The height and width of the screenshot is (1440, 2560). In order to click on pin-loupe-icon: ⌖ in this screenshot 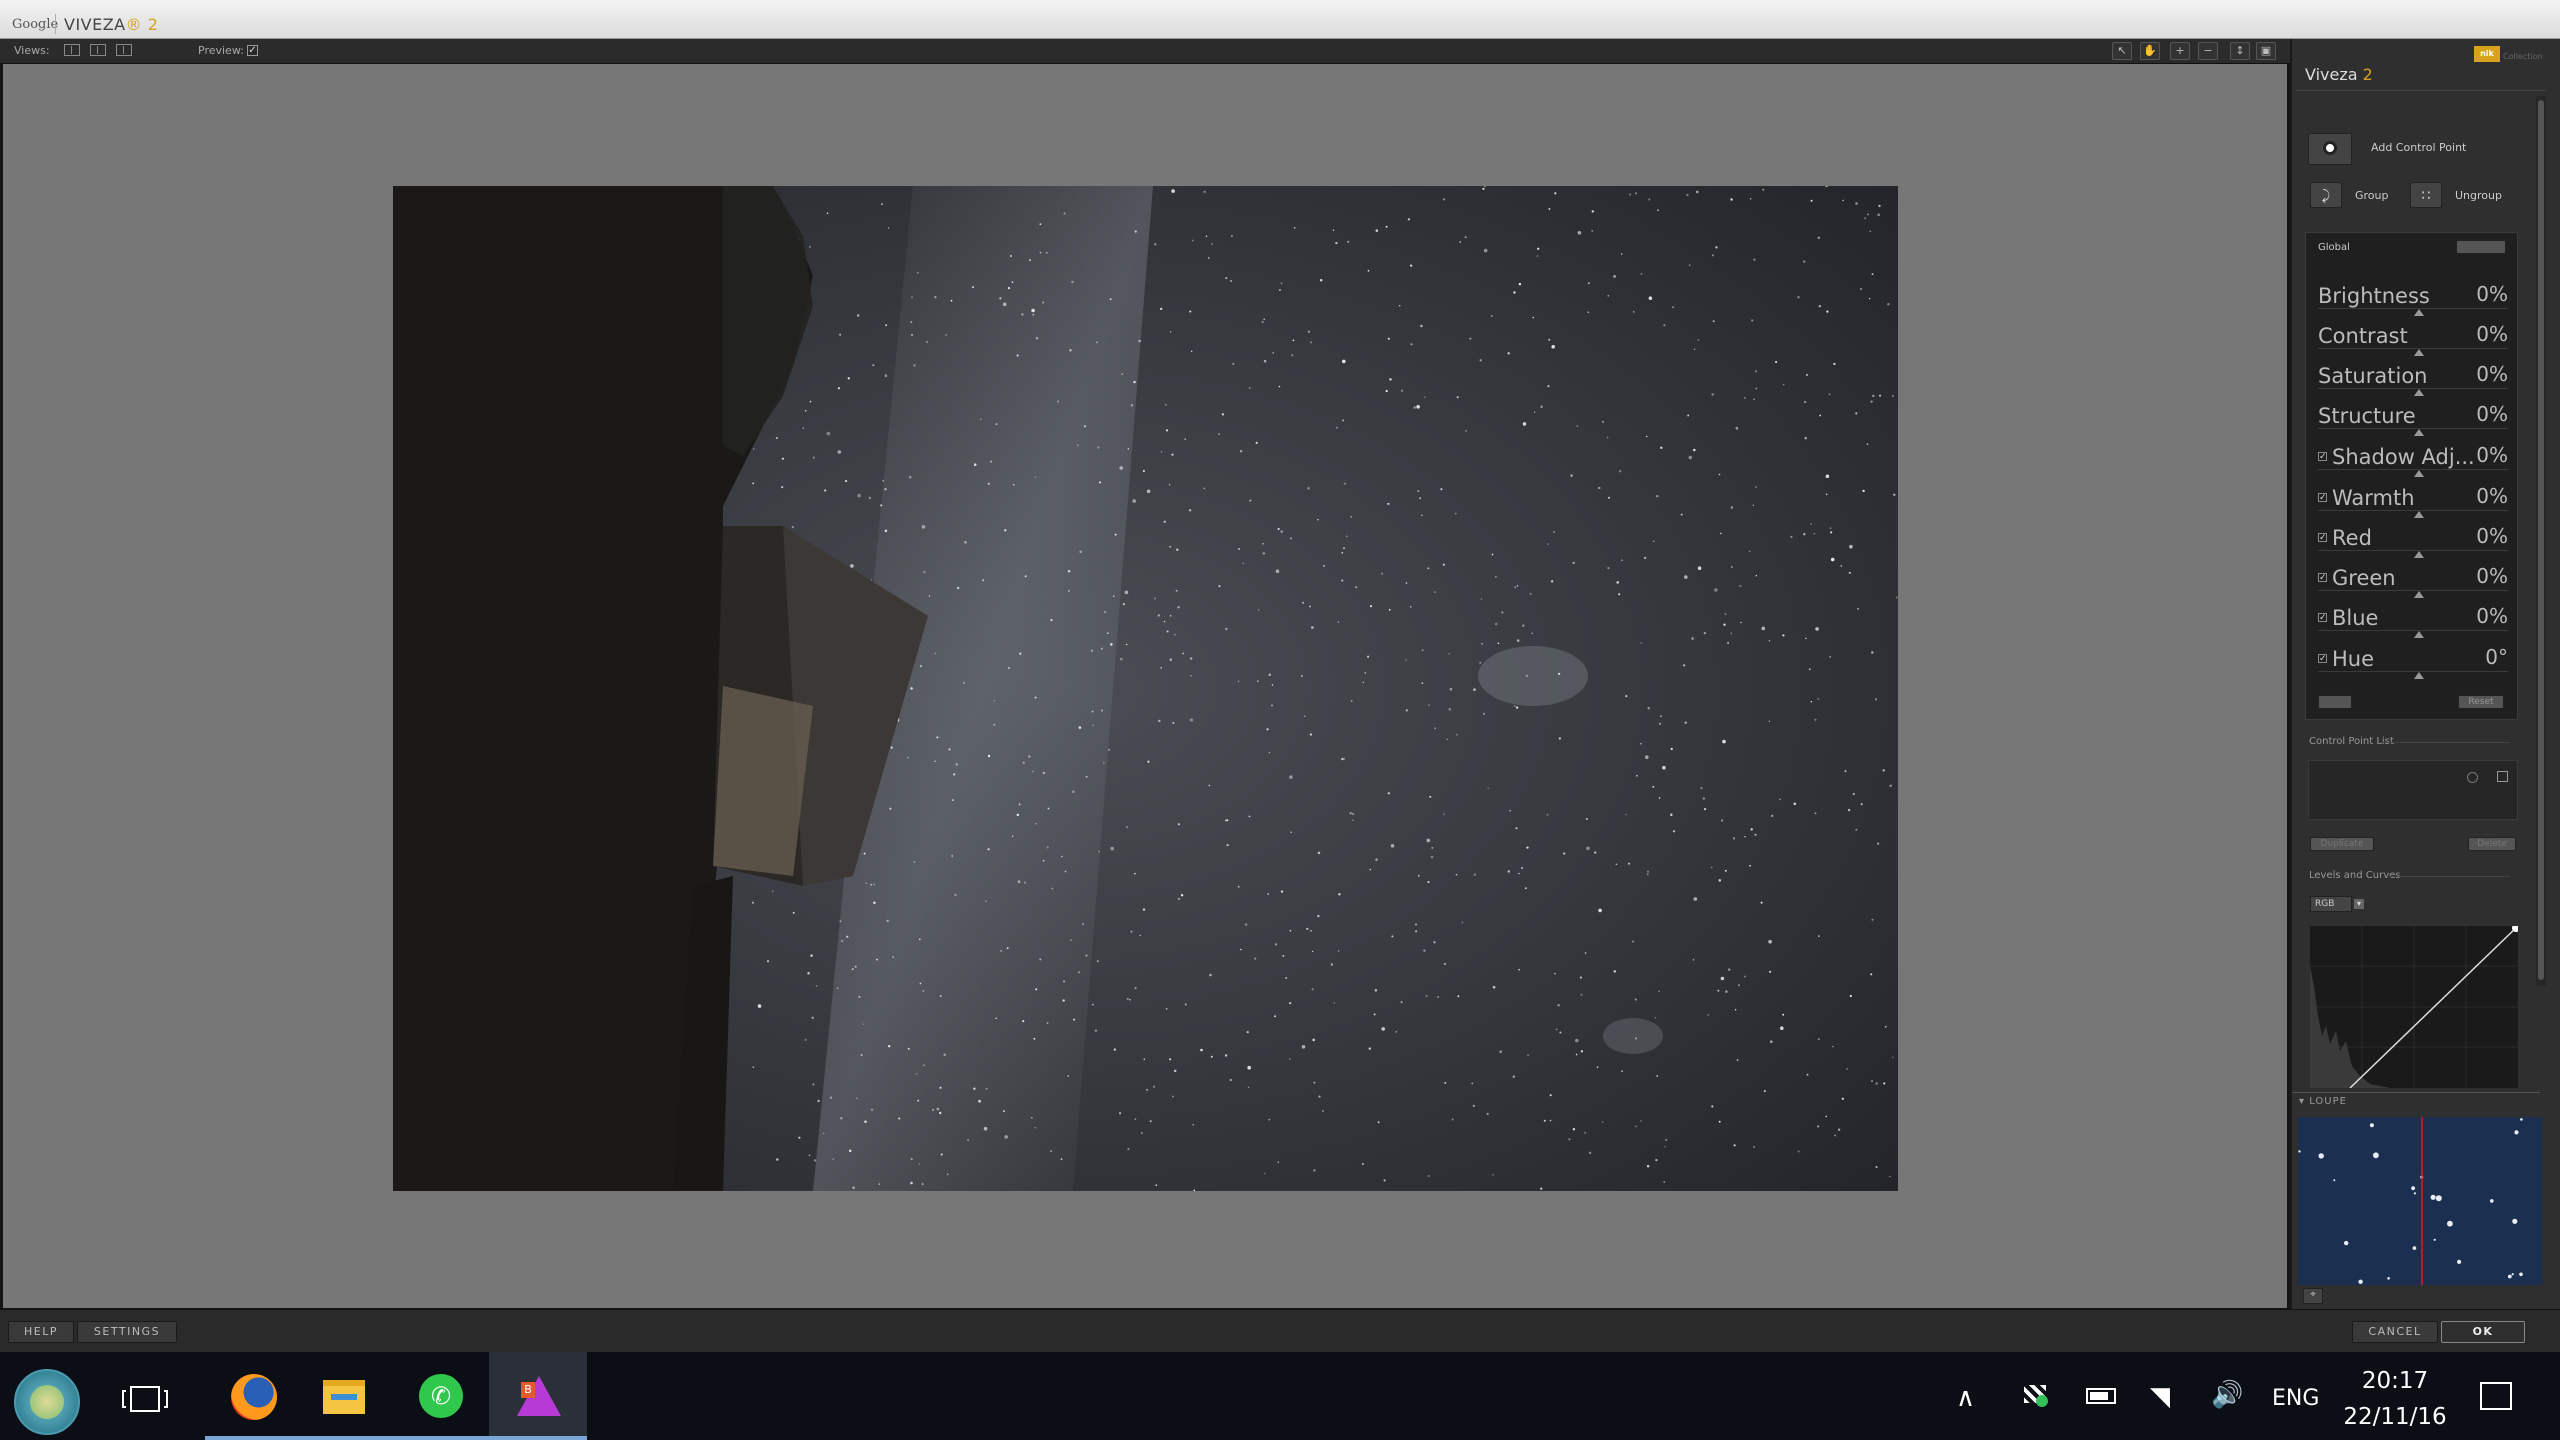, I will do `click(2313, 1296)`.